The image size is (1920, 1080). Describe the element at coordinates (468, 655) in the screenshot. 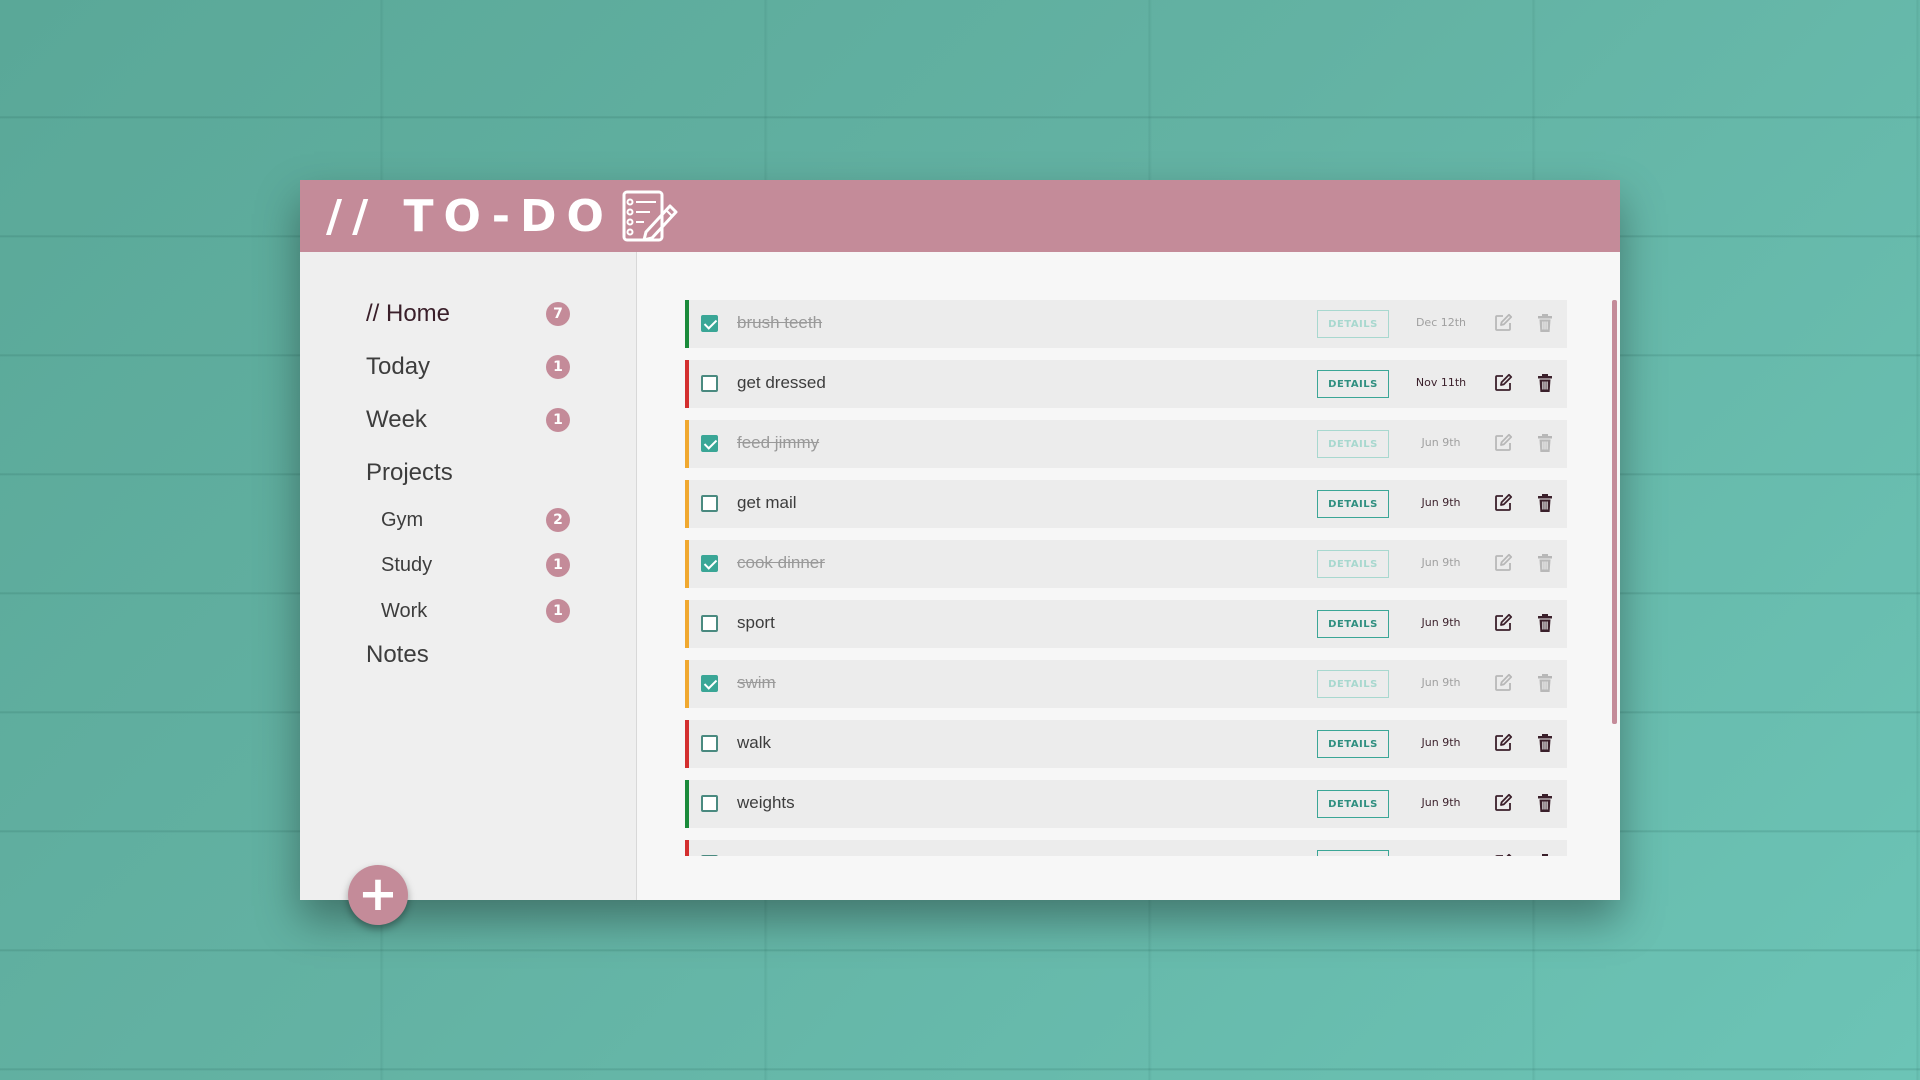

I see `nav-item-notes: Notes` at that location.